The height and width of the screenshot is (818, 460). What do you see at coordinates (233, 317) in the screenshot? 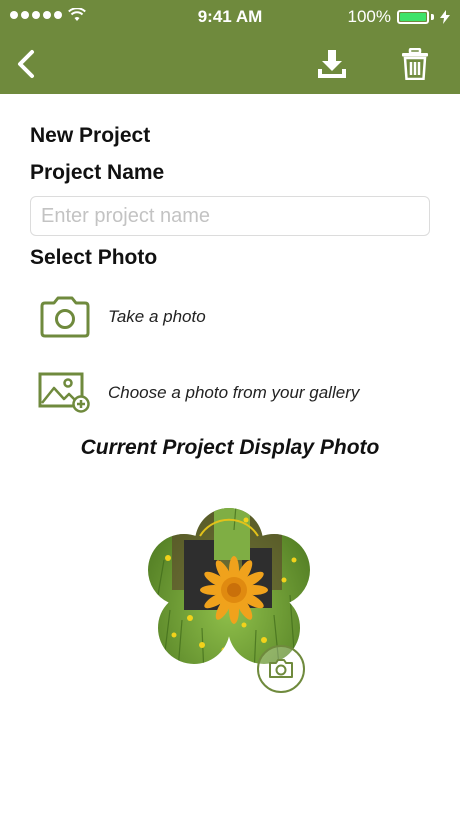
I see `take-photo-option: Take a photo` at bounding box center [233, 317].